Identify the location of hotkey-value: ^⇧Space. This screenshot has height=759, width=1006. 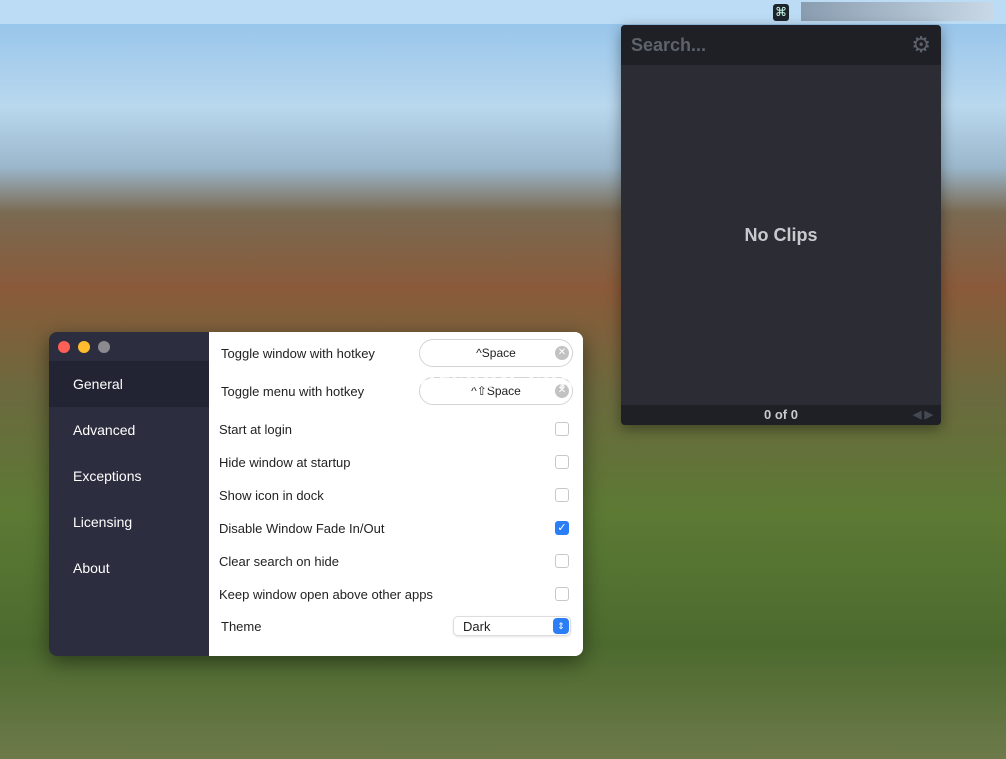
(496, 391).